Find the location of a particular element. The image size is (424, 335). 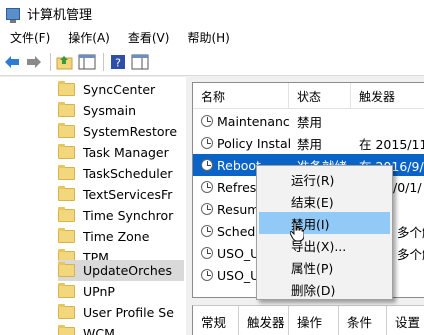

task-trigger is located at coordinates (391, 121).